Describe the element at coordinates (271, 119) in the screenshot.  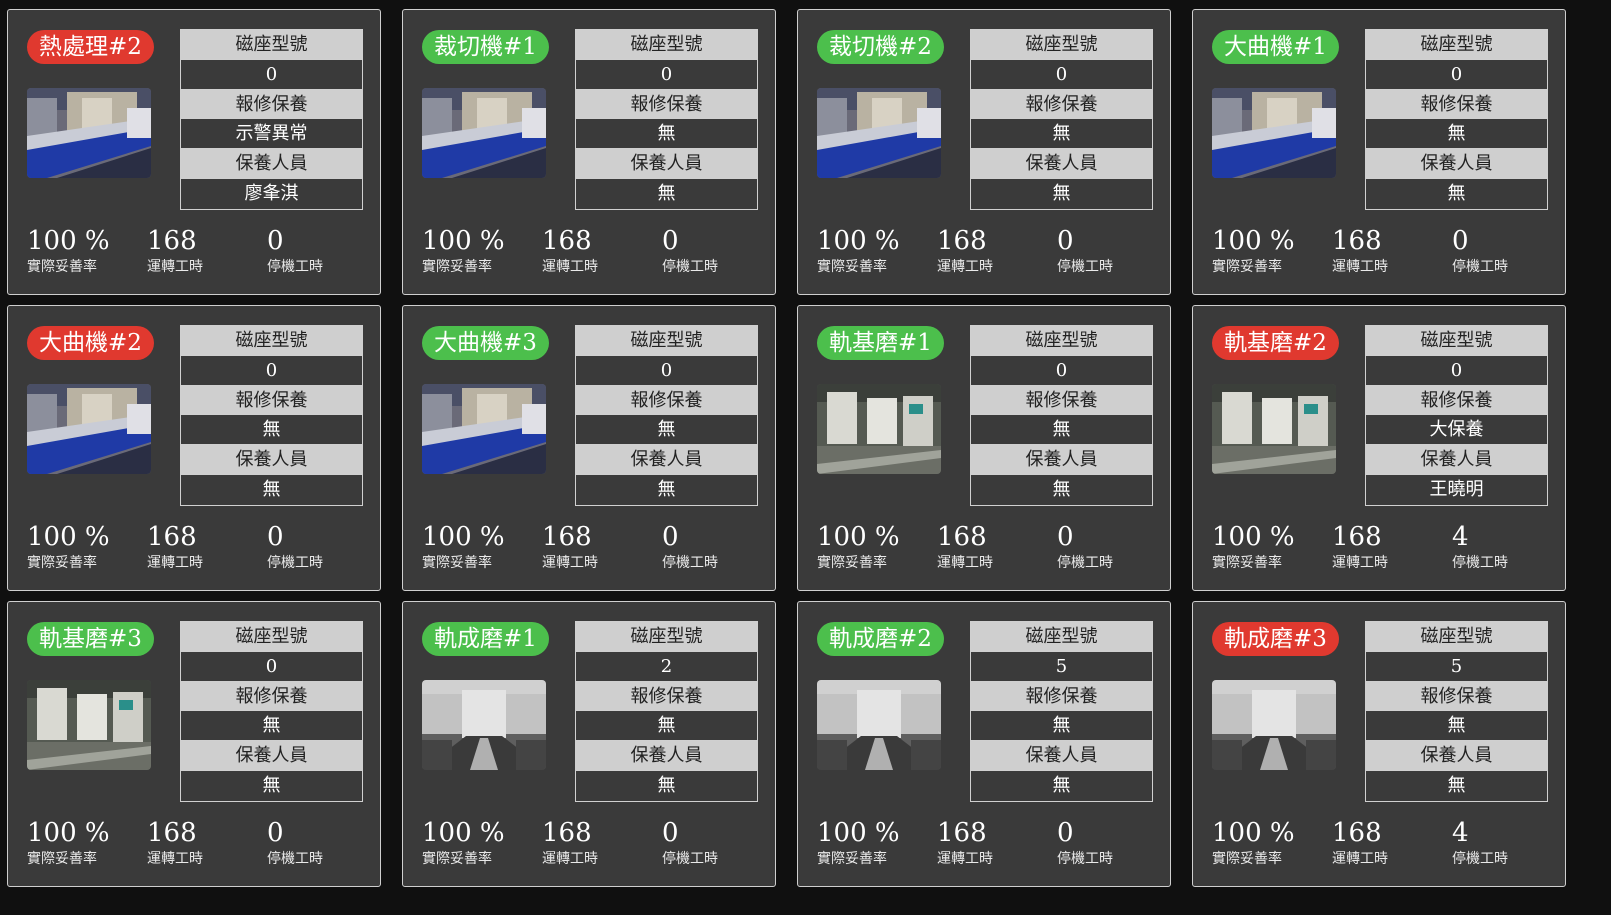
I see `machine-info-table: 磁座型號 0 報修保養 示警異常 保養人員 廖夆淇` at that location.